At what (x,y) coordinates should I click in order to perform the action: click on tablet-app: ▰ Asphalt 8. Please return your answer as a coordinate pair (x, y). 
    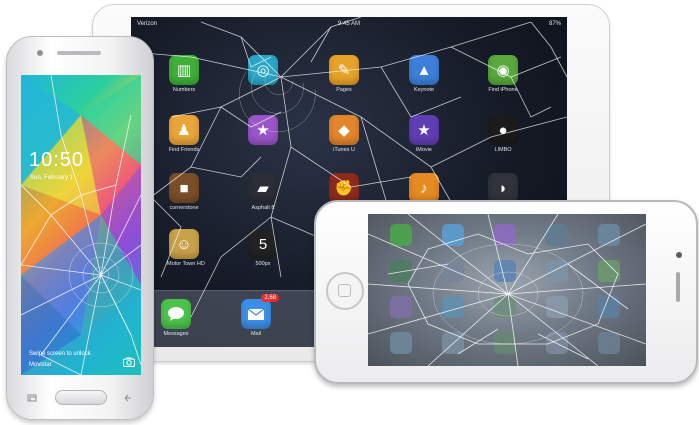
    Looking at the image, I should click on (263, 192).